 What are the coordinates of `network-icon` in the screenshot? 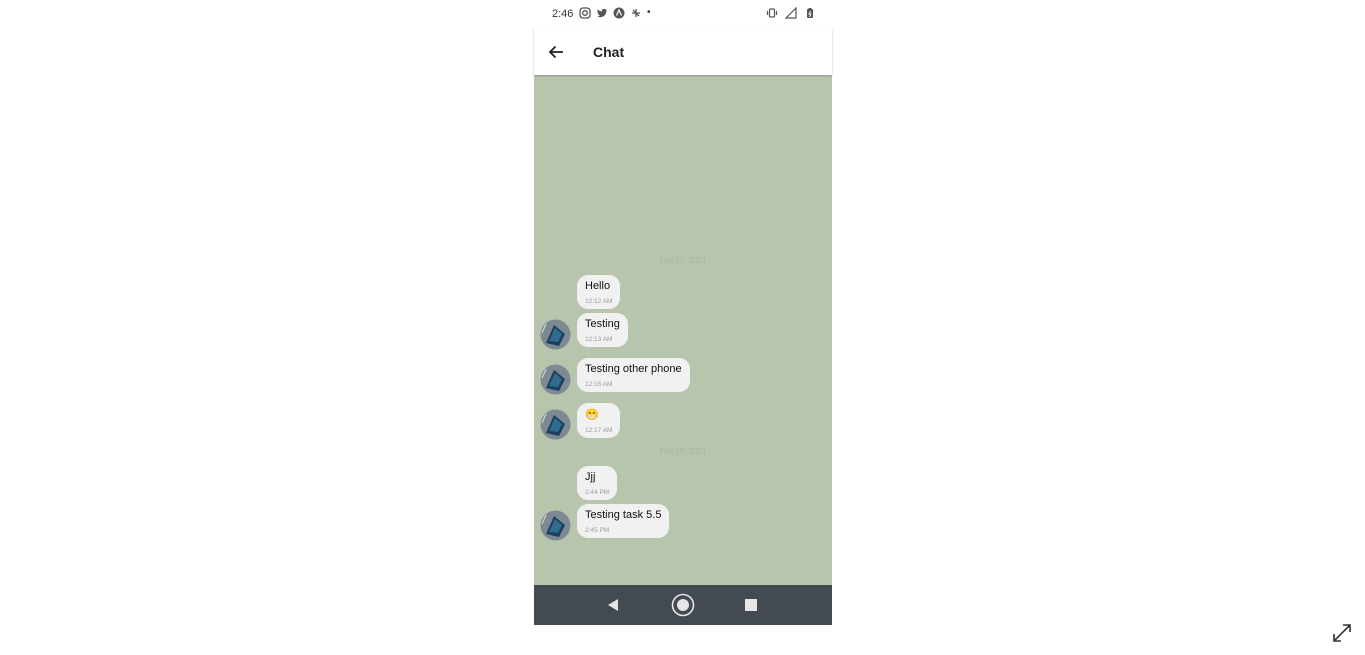 It's located at (636, 13).